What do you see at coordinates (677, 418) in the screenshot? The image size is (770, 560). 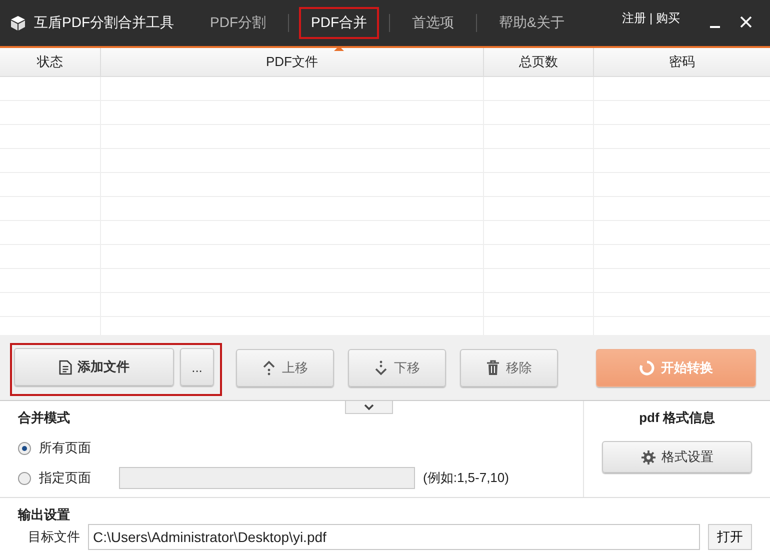 I see `section-title: pdf 格式信息` at bounding box center [677, 418].